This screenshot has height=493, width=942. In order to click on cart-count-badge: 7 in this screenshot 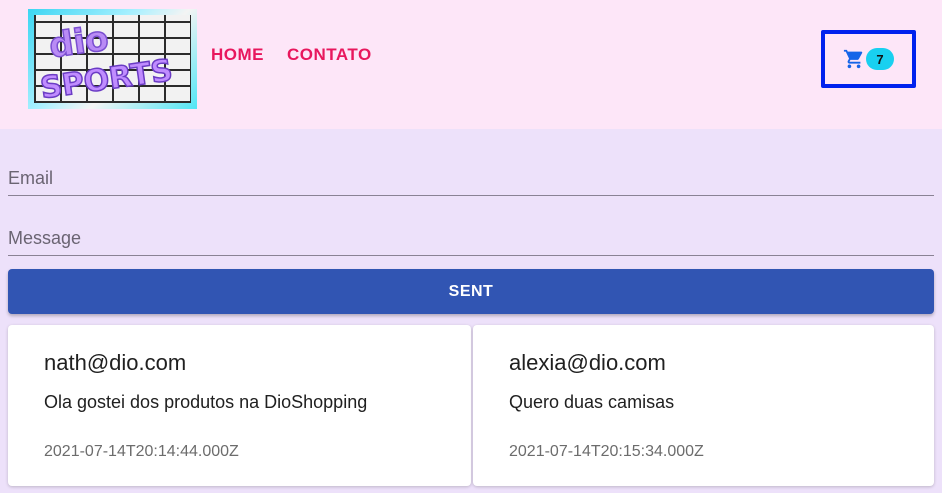, I will do `click(880, 59)`.